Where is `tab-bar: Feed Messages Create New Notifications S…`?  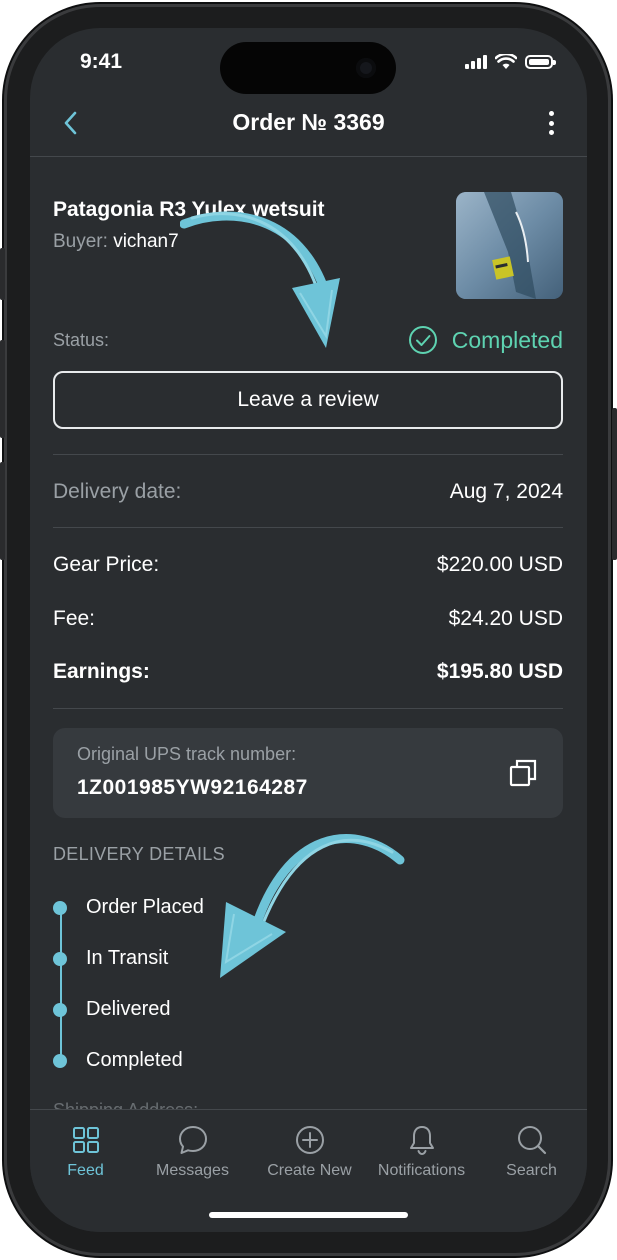
tab-bar: Feed Messages Create New Notifications S… is located at coordinates (308, 1170).